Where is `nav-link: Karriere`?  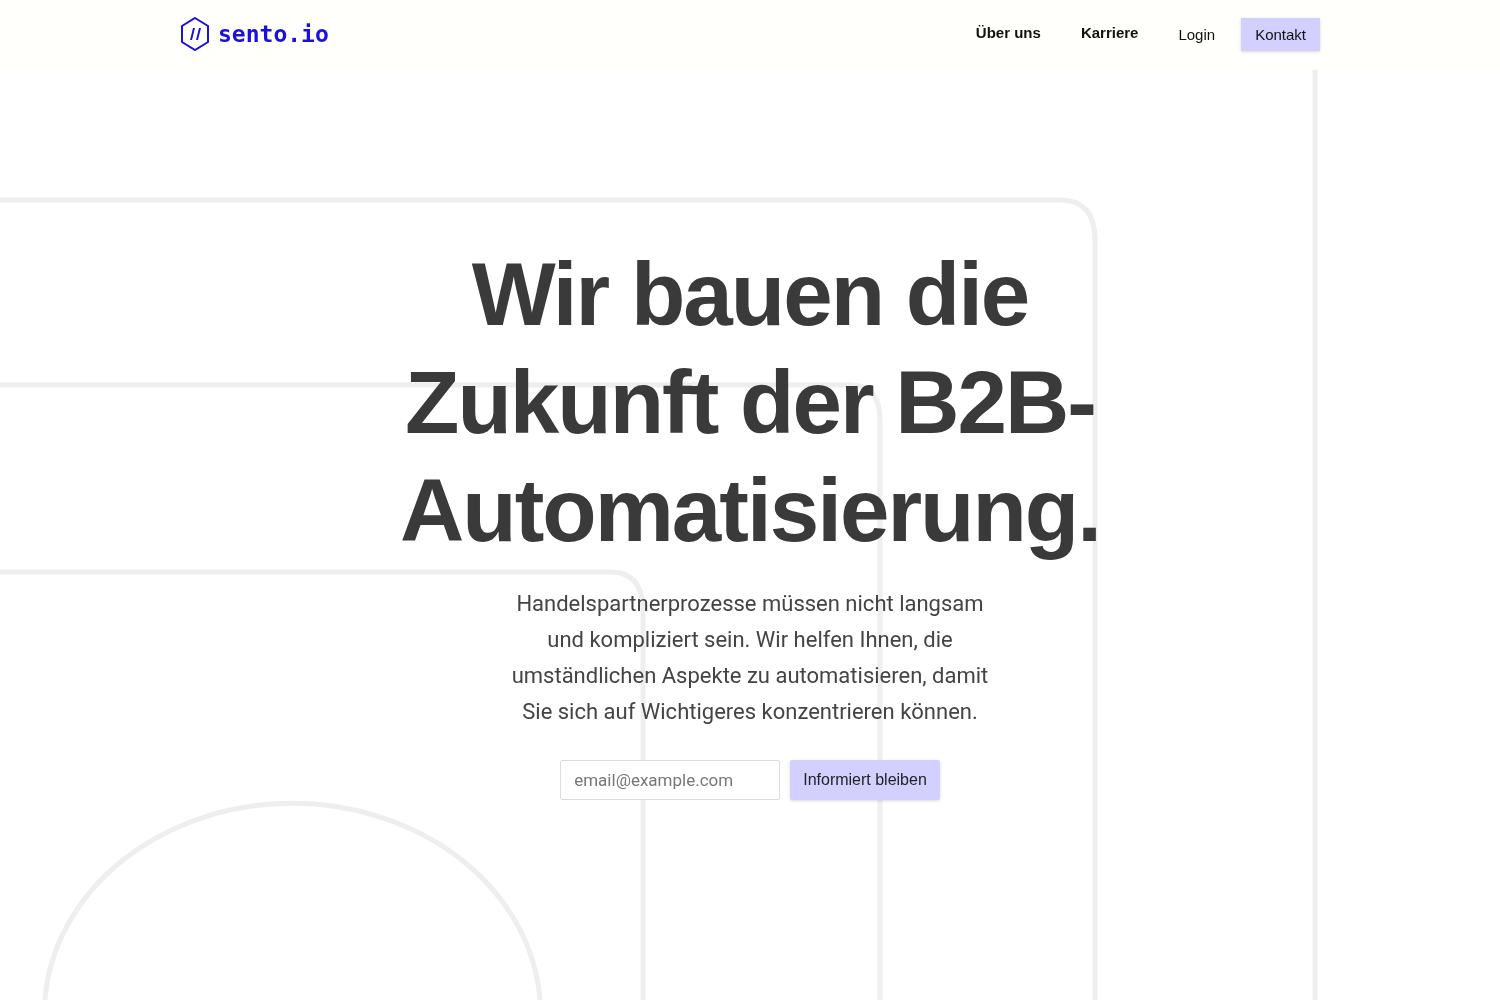 nav-link: Karriere is located at coordinates (1109, 32).